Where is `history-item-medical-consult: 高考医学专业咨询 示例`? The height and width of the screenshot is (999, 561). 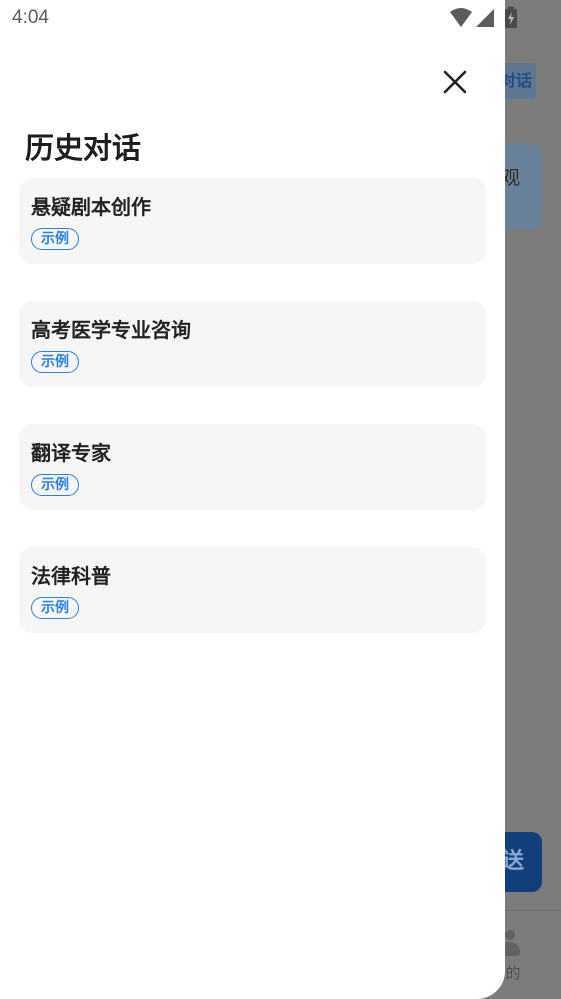 history-item-medical-consult: 高考医学专业咨询 示例 is located at coordinates (252, 344).